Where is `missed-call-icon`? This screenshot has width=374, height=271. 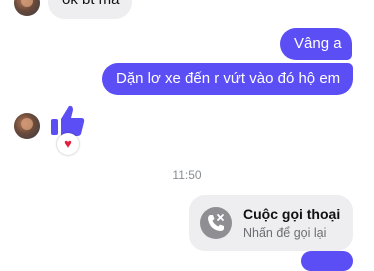
missed-call-icon is located at coordinates (216, 223).